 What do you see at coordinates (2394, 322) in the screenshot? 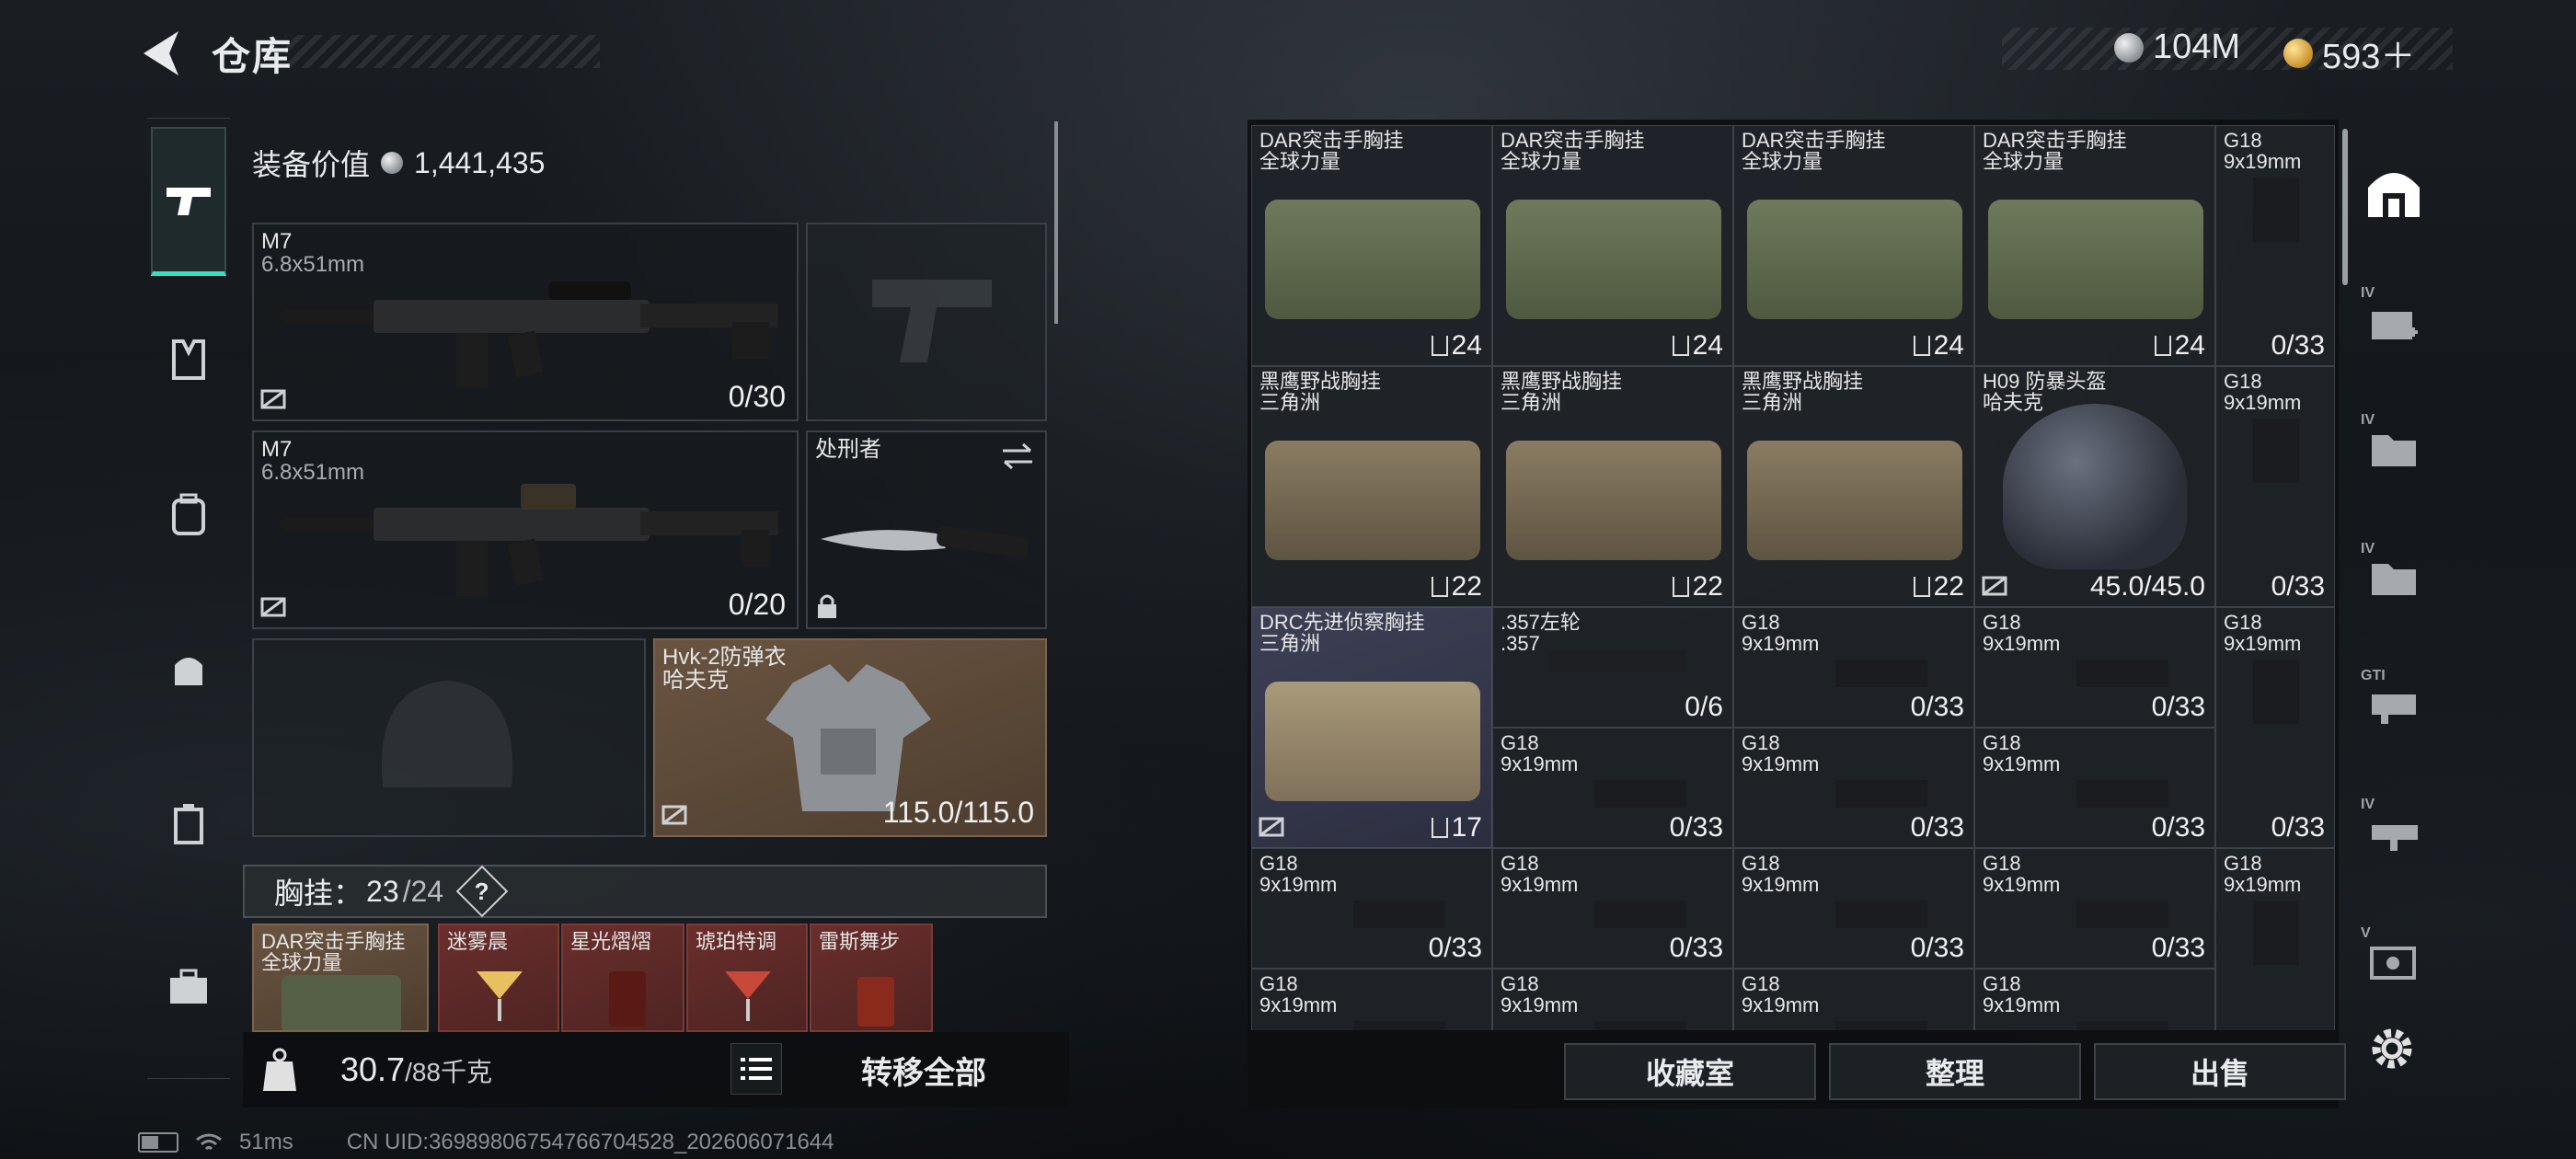
I see `rail-item-filter-1: IV` at bounding box center [2394, 322].